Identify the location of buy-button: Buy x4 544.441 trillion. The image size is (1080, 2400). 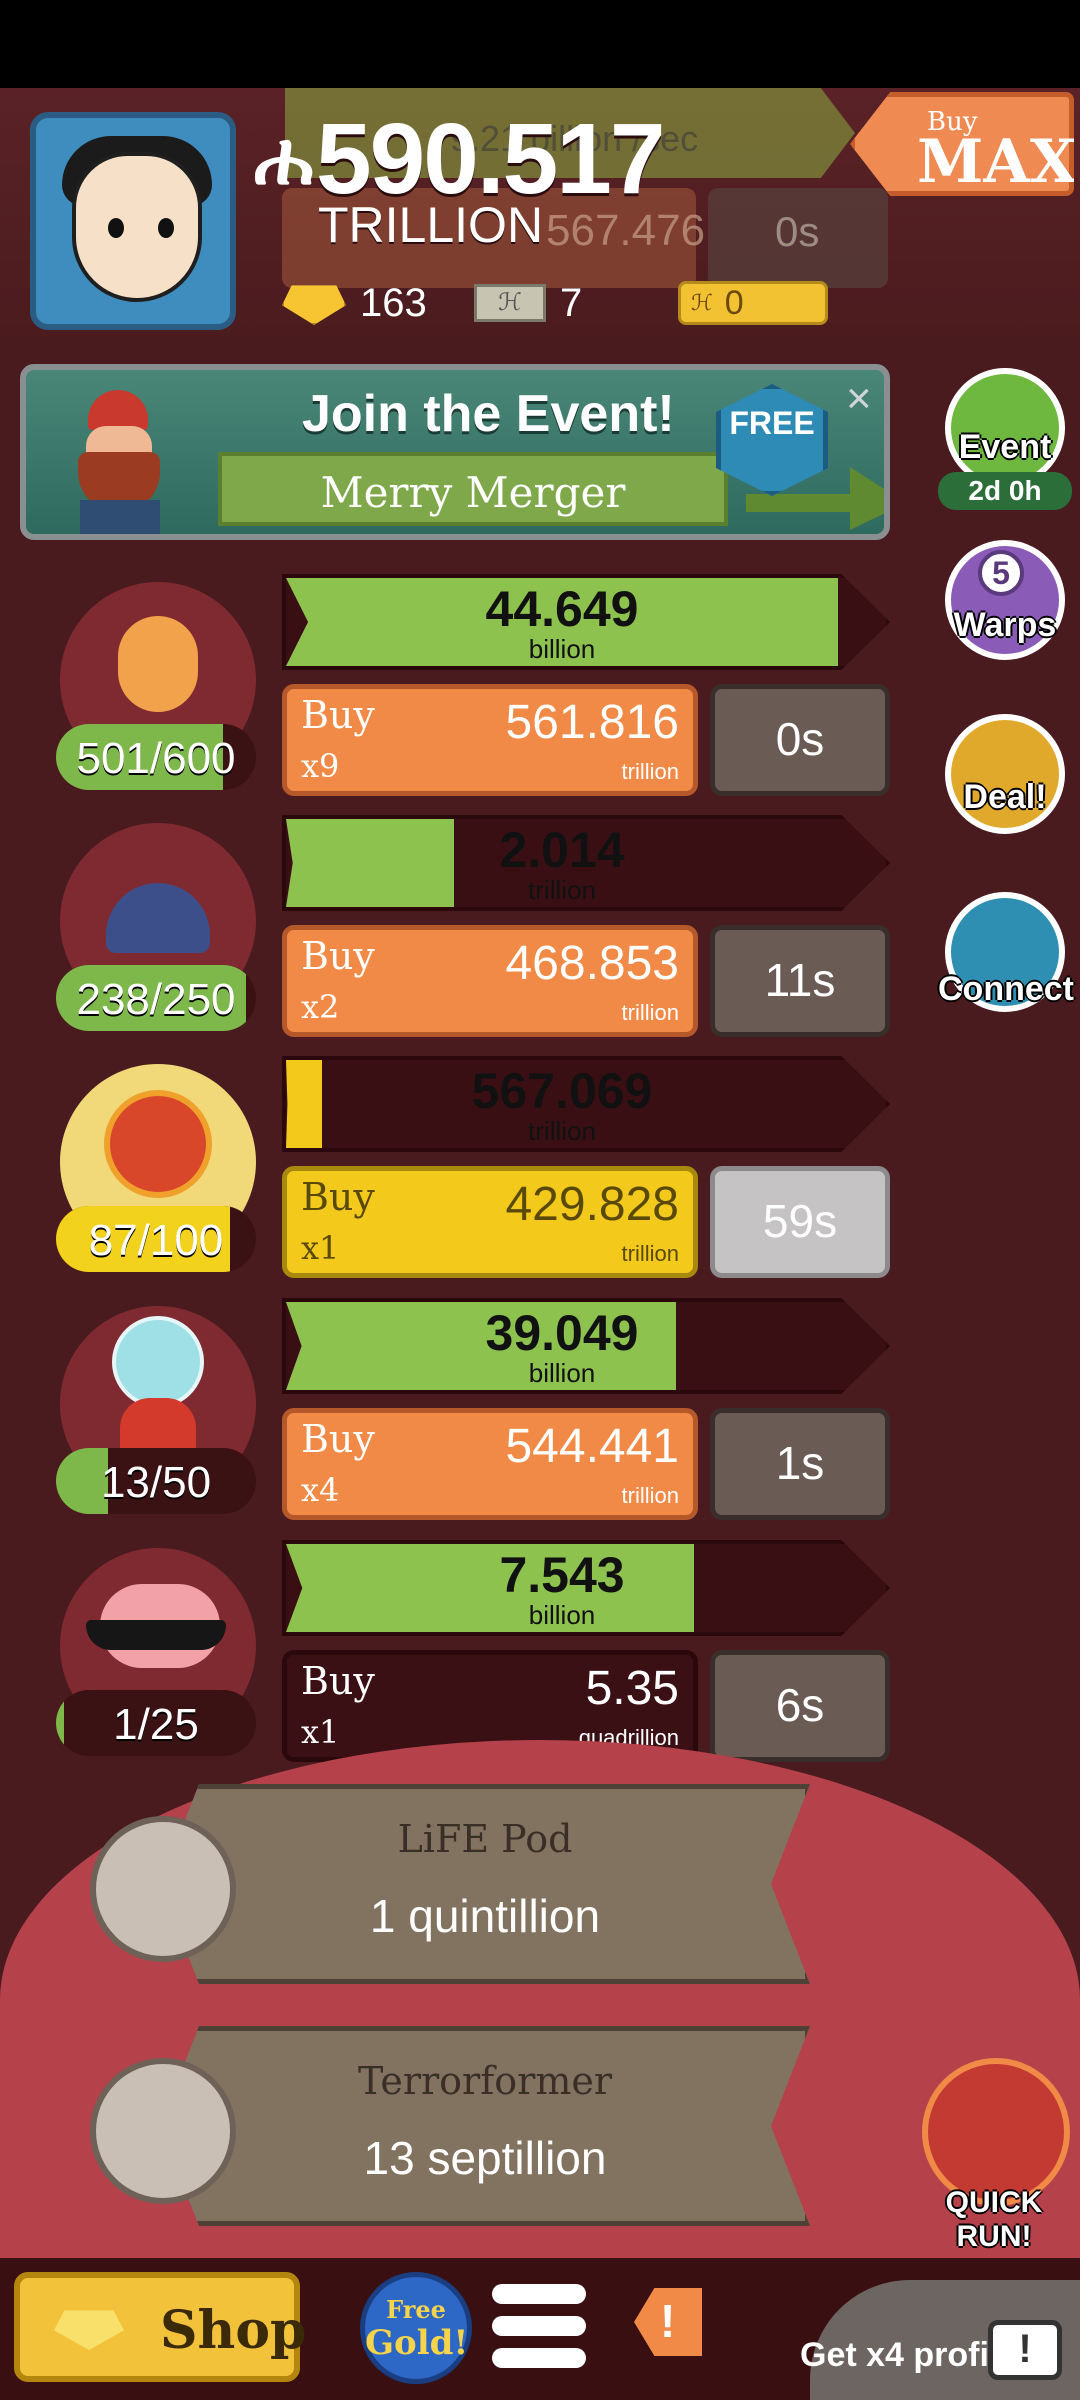
(490, 1464).